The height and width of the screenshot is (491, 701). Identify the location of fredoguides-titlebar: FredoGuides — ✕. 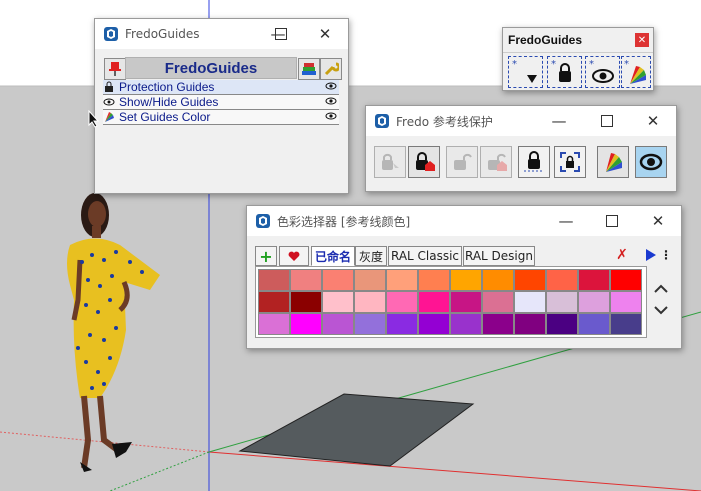
(221, 34).